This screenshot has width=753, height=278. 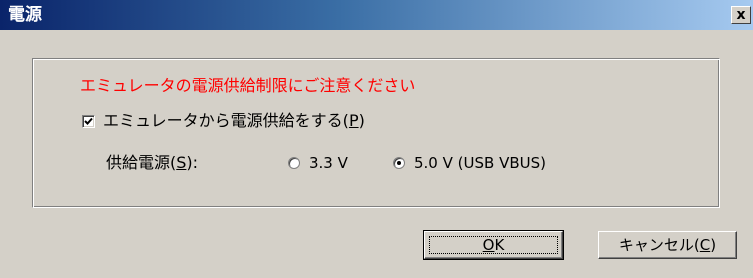 What do you see at coordinates (25, 15) in the screenshot?
I see `window-title: 電源` at bounding box center [25, 15].